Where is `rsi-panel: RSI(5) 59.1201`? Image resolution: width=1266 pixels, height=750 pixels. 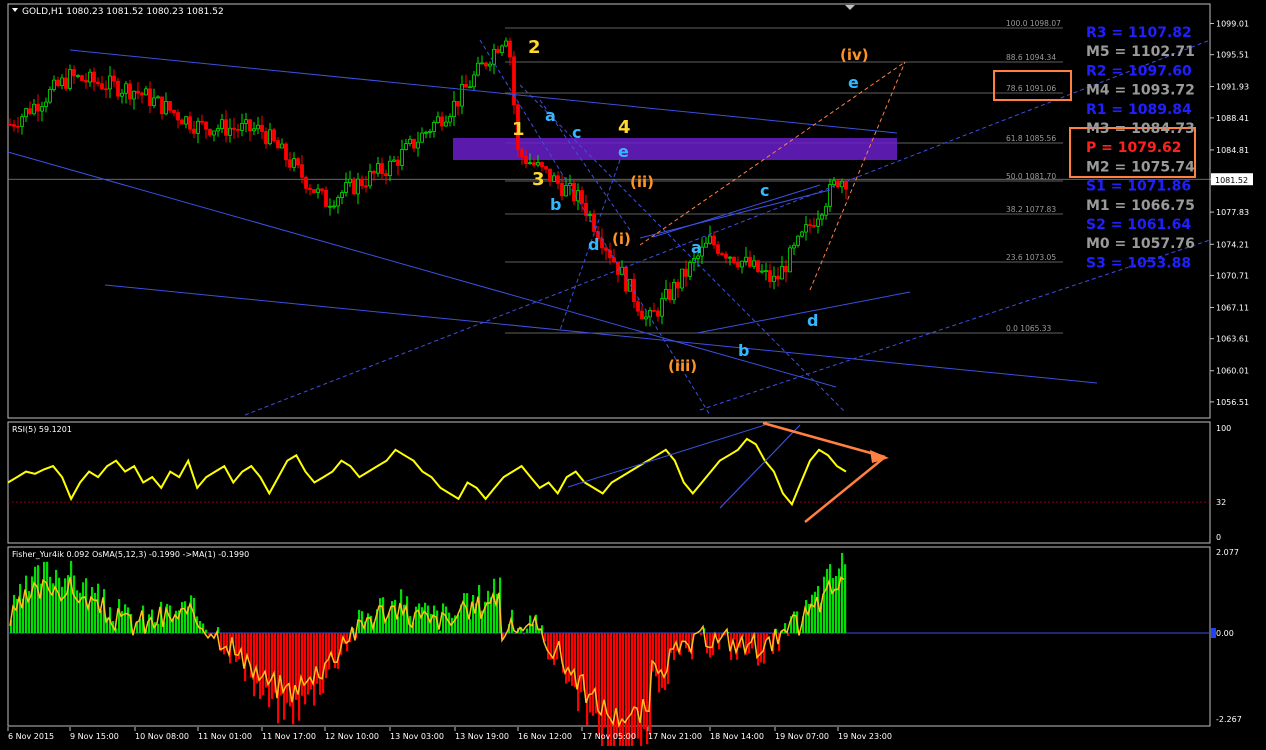
rsi-panel: RSI(5) 59.1201 is located at coordinates (609, 472).